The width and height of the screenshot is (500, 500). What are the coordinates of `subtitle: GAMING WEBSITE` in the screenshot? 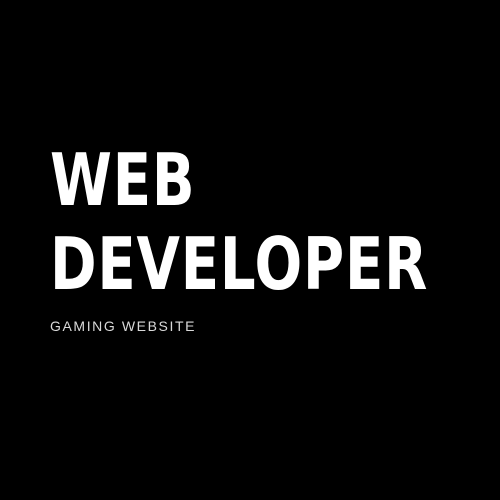 It's located at (123, 326).